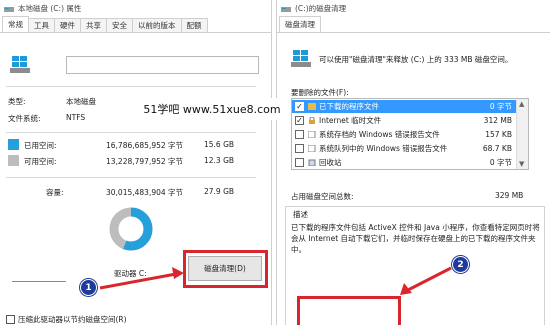  I want to click on drive-name-input, so click(162, 65).